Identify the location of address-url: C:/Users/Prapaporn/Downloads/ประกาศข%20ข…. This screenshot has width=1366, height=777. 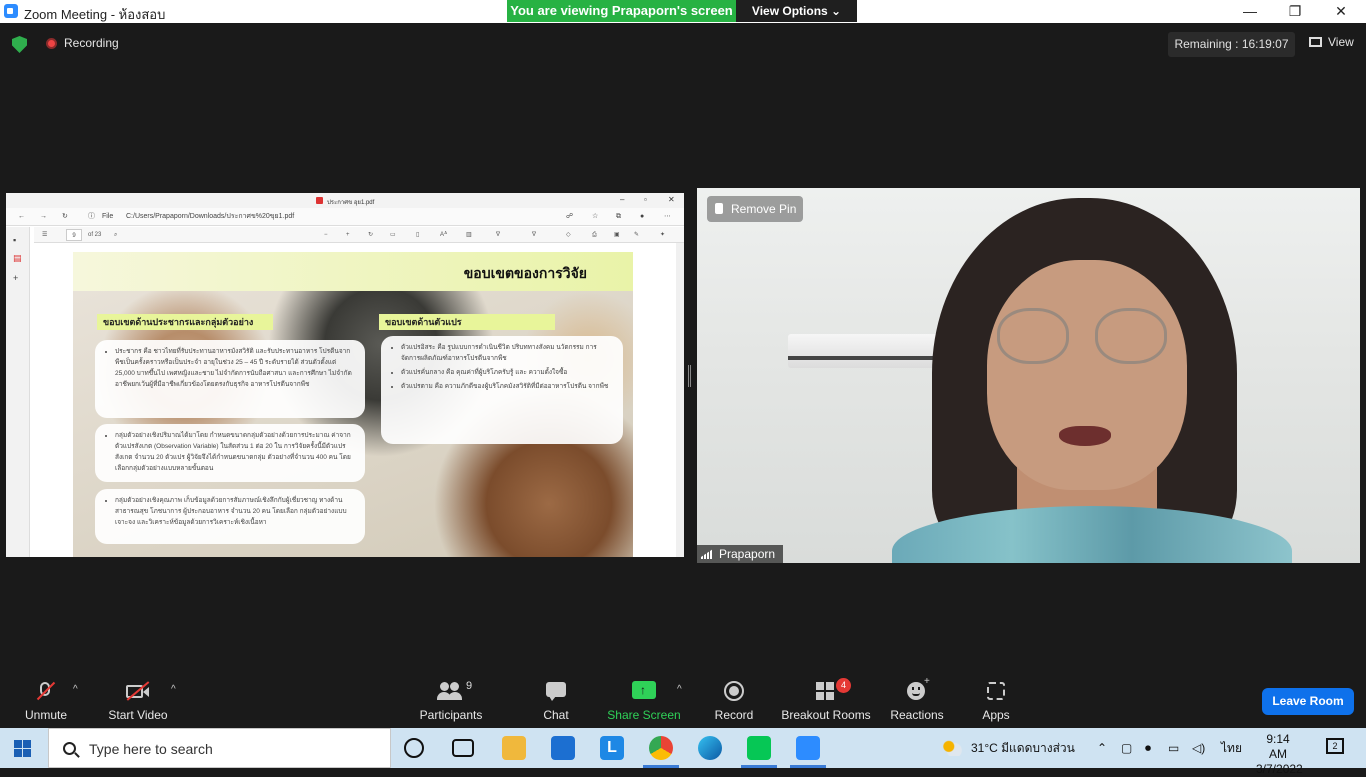
(210, 217).